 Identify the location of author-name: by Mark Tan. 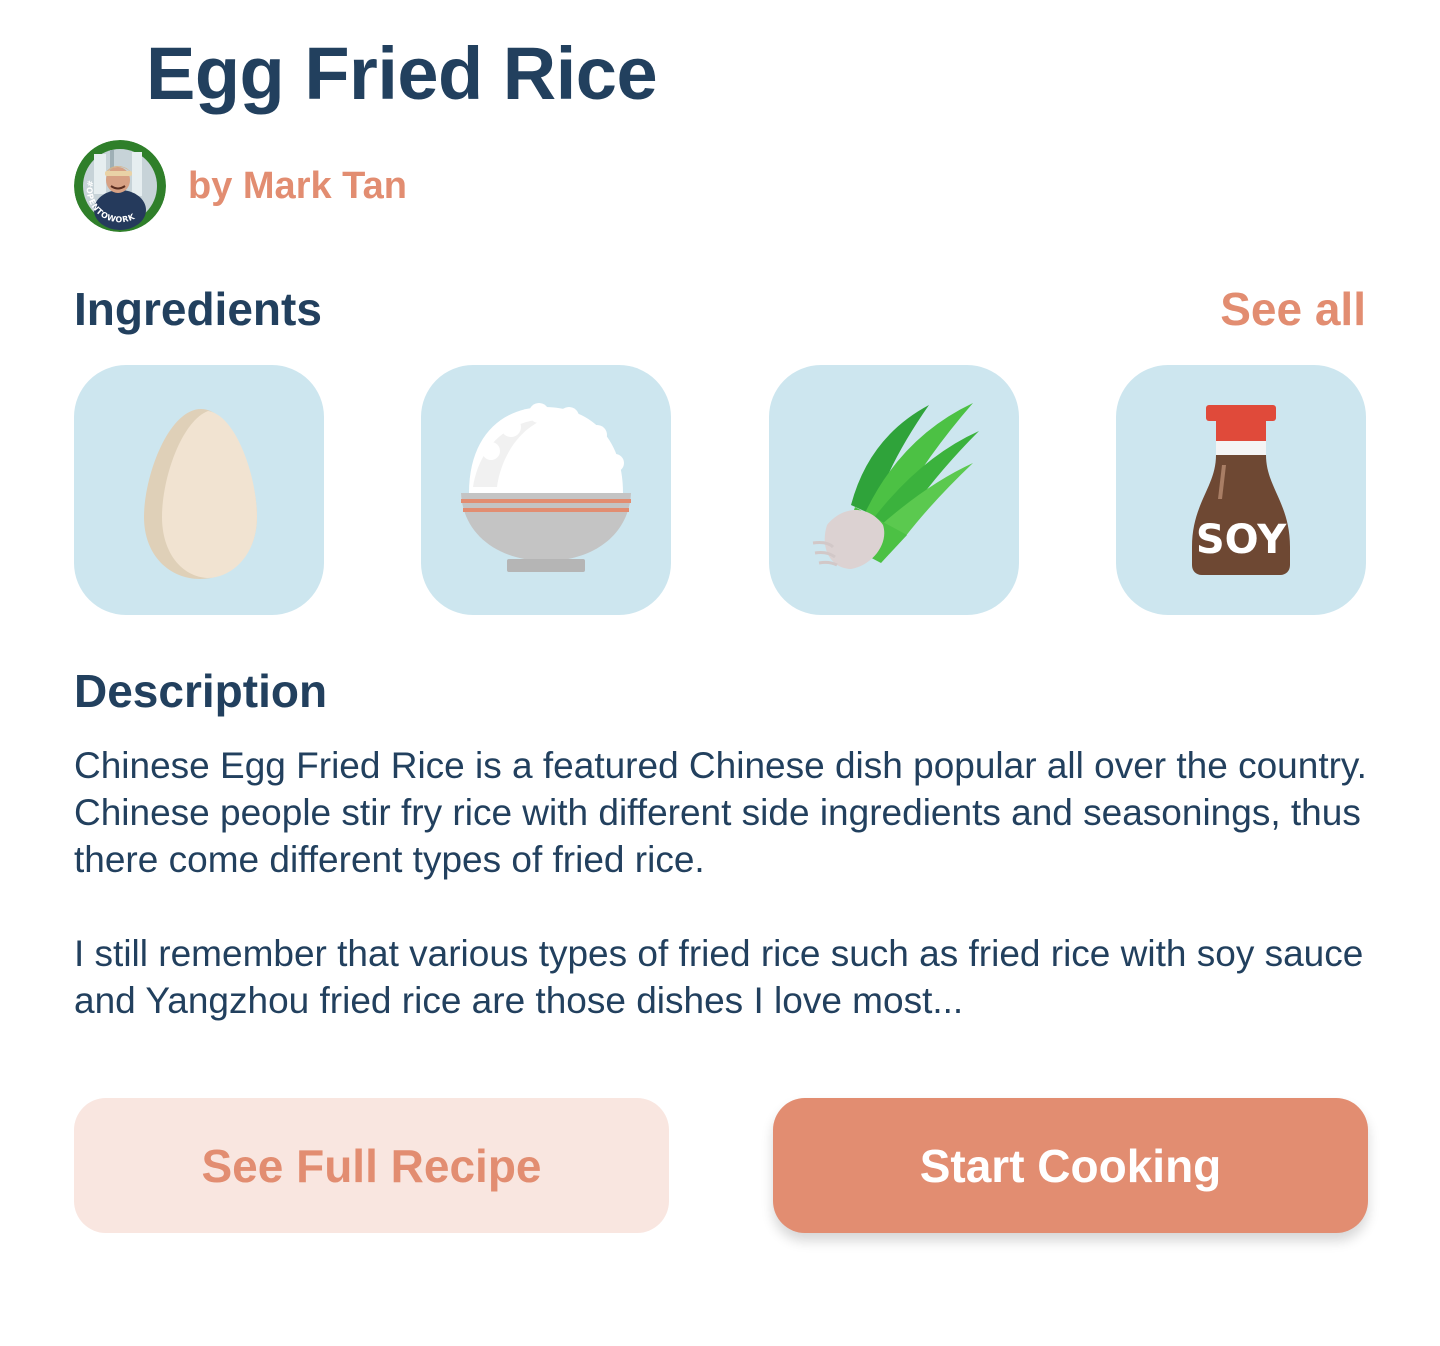
(297, 186).